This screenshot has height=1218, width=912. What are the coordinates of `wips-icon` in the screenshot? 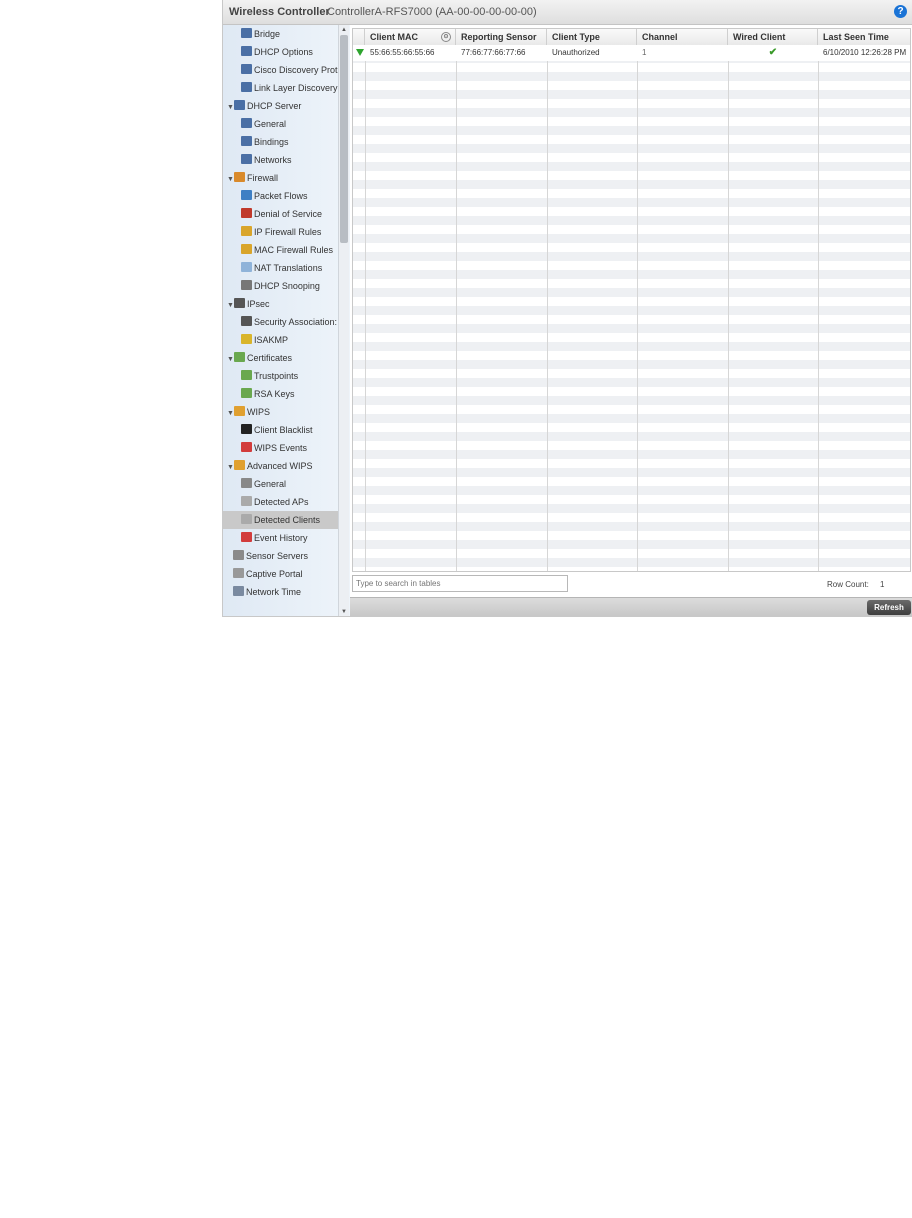 It's located at (239, 411).